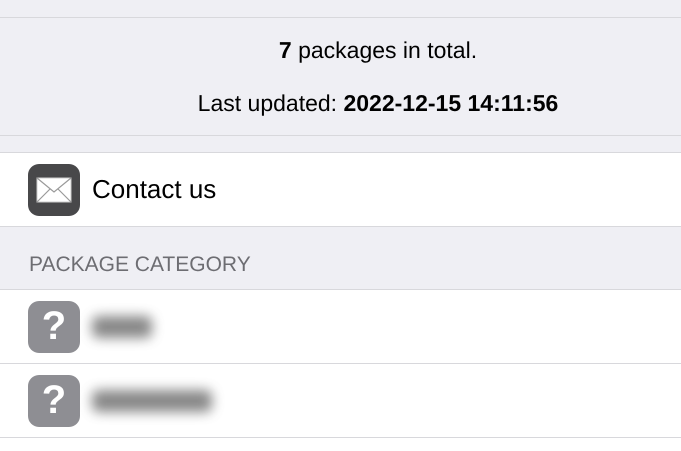 The height and width of the screenshot is (451, 681). I want to click on blurred-text-drawing, so click(122, 327).